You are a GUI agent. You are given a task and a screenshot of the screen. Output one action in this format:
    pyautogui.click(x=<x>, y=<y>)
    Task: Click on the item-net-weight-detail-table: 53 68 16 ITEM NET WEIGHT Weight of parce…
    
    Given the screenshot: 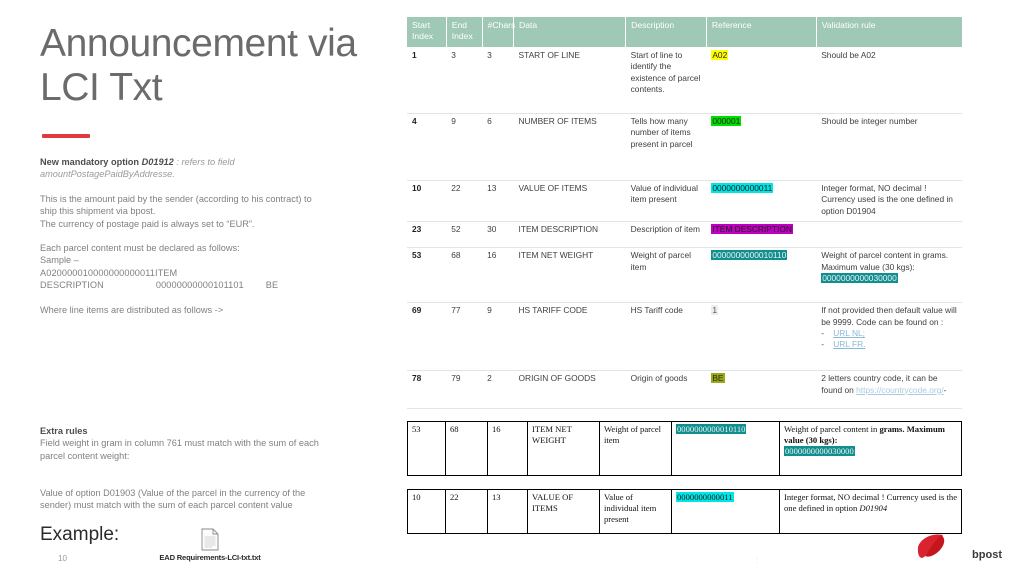 What is the action you would take?
    pyautogui.click(x=684, y=448)
    